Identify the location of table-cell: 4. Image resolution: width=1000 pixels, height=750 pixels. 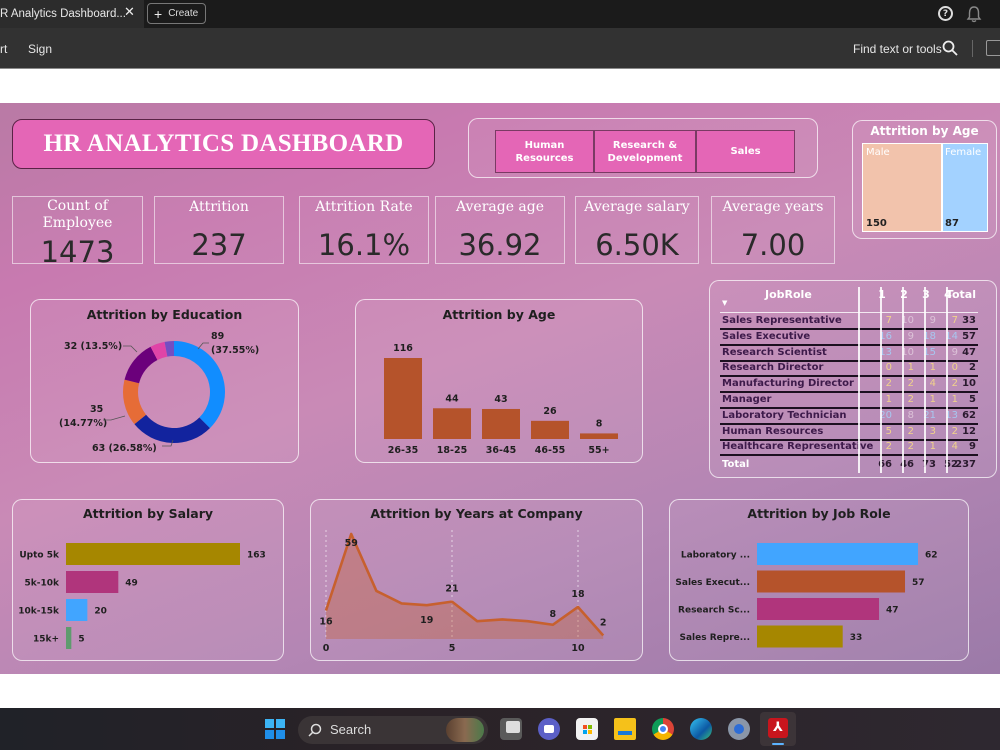
(932, 384).